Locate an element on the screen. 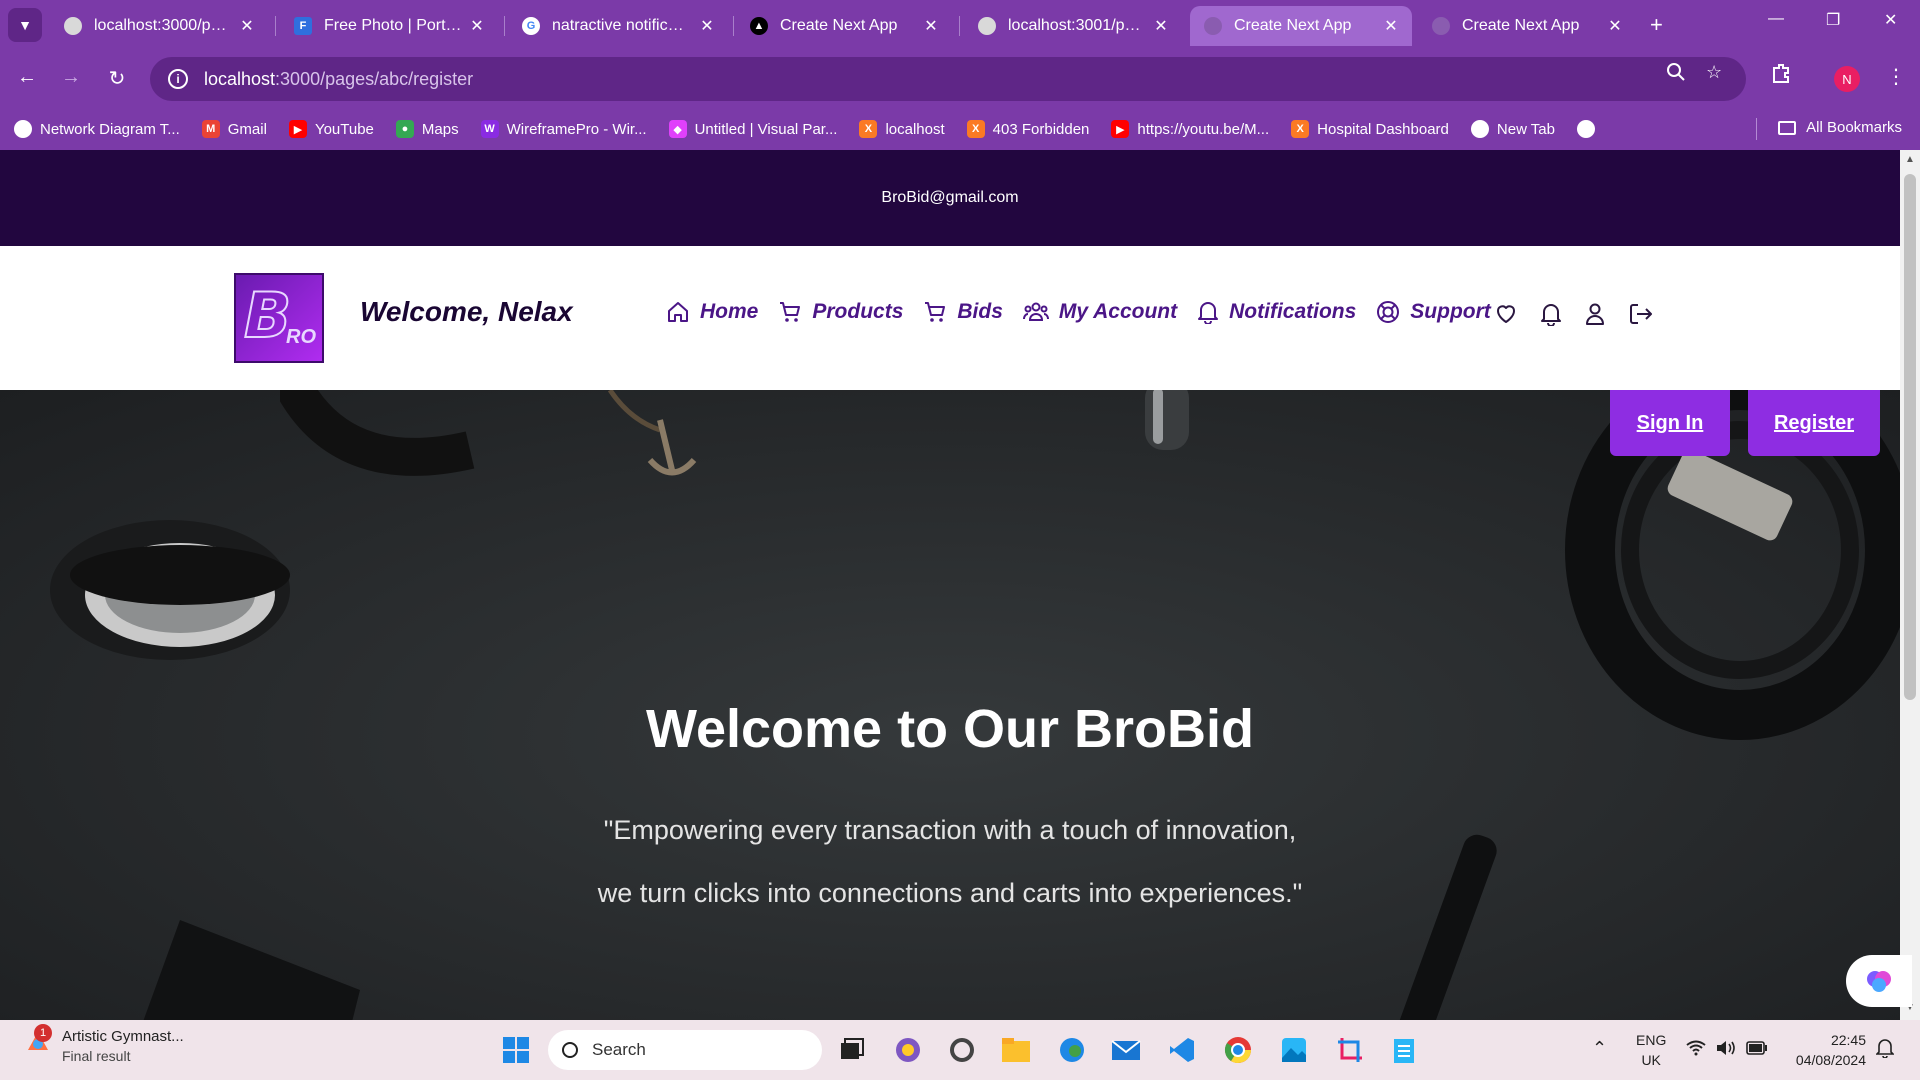 The width and height of the screenshot is (1920, 1080). notification-bell-icon is located at coordinates (1885, 1050).